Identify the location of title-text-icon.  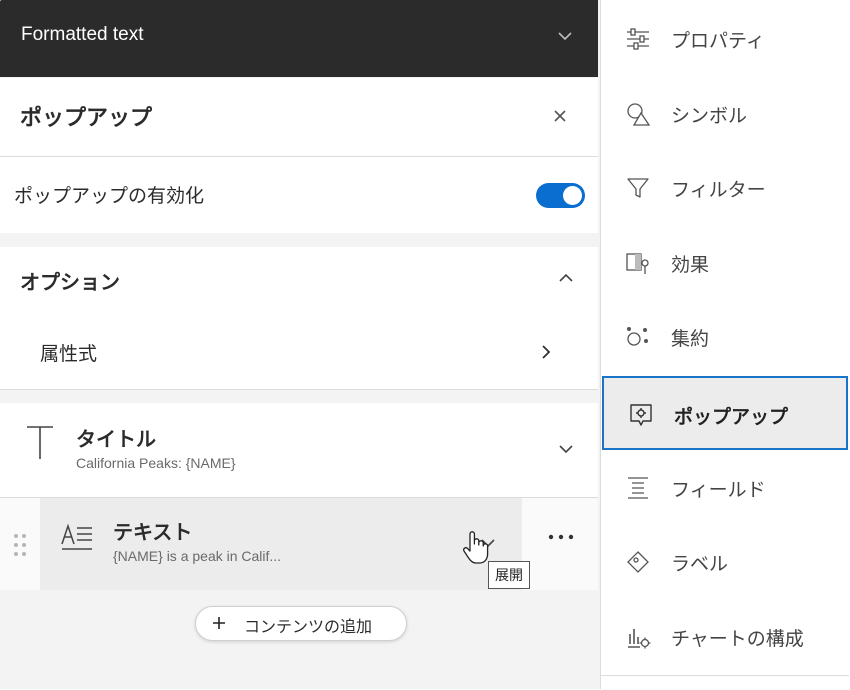
(40, 443).